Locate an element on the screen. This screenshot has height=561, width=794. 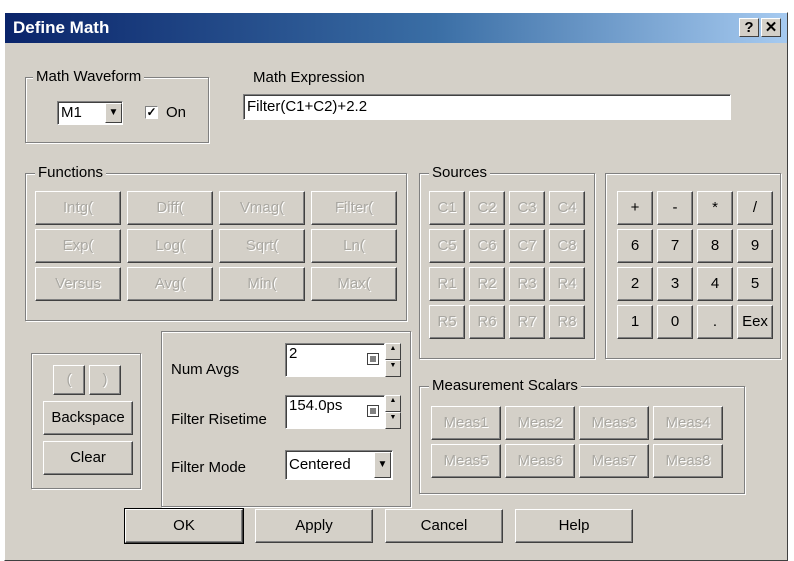
apply-button: Apply is located at coordinates (314, 526).